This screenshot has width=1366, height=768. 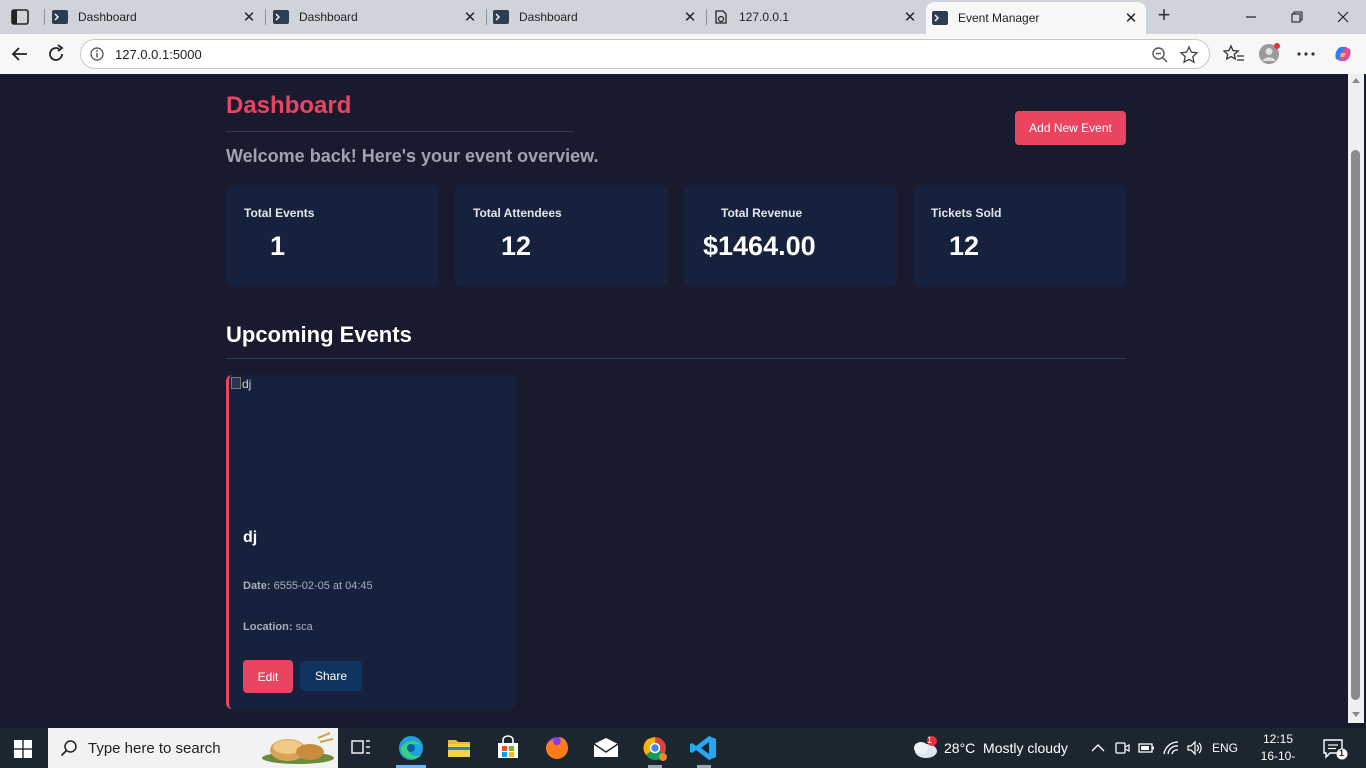 I want to click on favorite-star-icon, so click(x=1189, y=55).